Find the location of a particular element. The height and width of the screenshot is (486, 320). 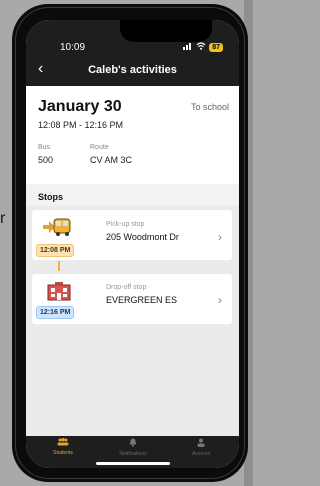

school-icon is located at coordinates (59, 294).